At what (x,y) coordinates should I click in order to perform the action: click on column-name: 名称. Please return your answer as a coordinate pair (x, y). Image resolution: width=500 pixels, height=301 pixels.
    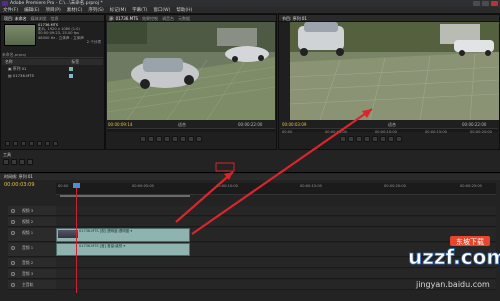
    Looking at the image, I should click on (9, 61).